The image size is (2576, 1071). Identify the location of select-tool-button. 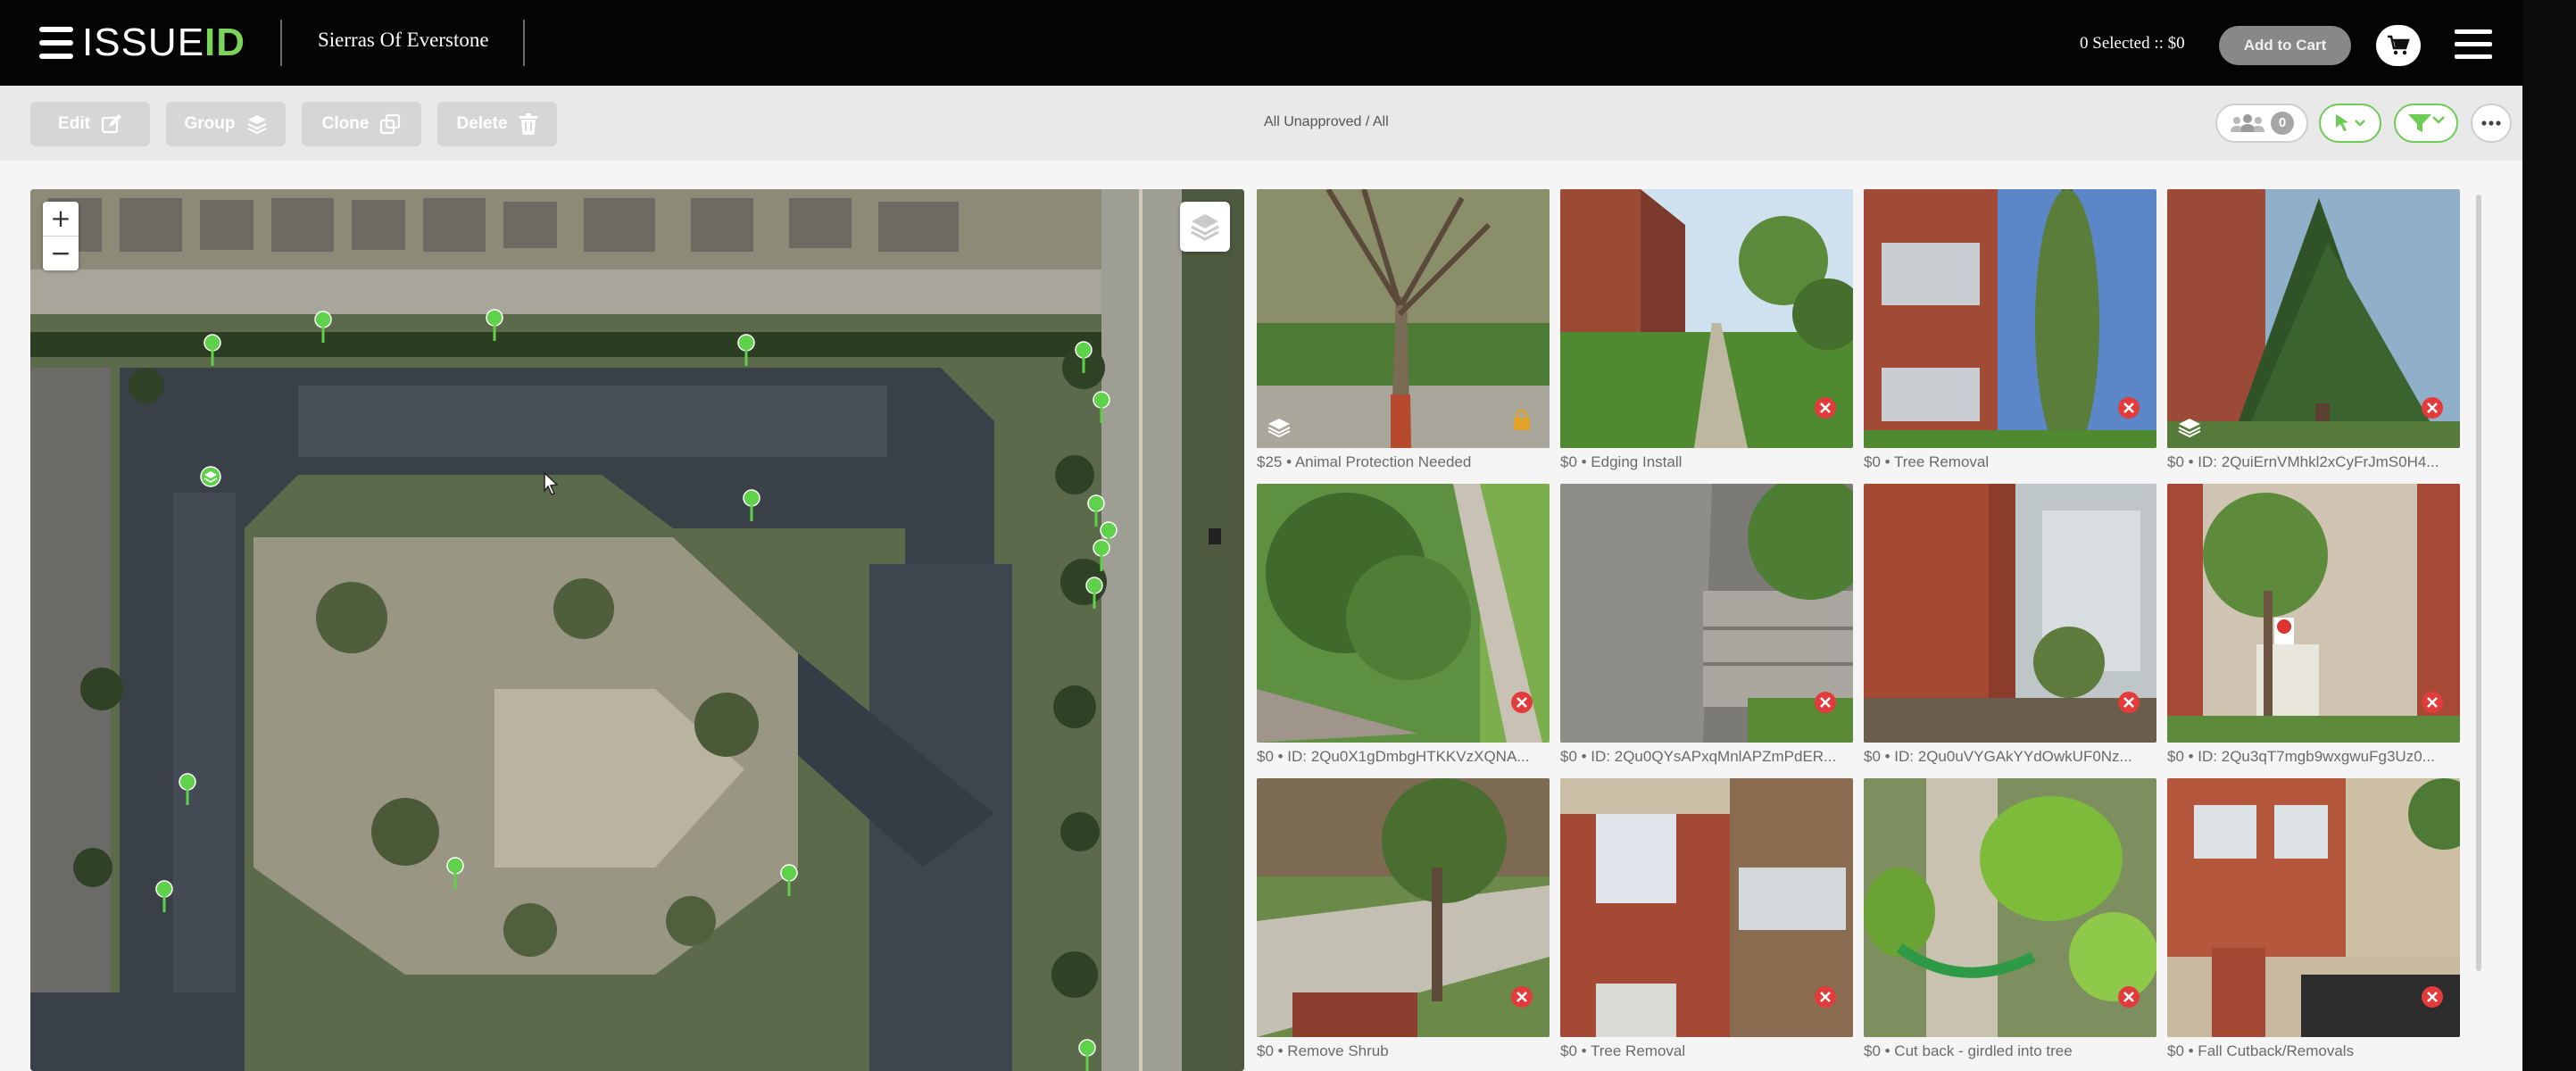
(2350, 123).